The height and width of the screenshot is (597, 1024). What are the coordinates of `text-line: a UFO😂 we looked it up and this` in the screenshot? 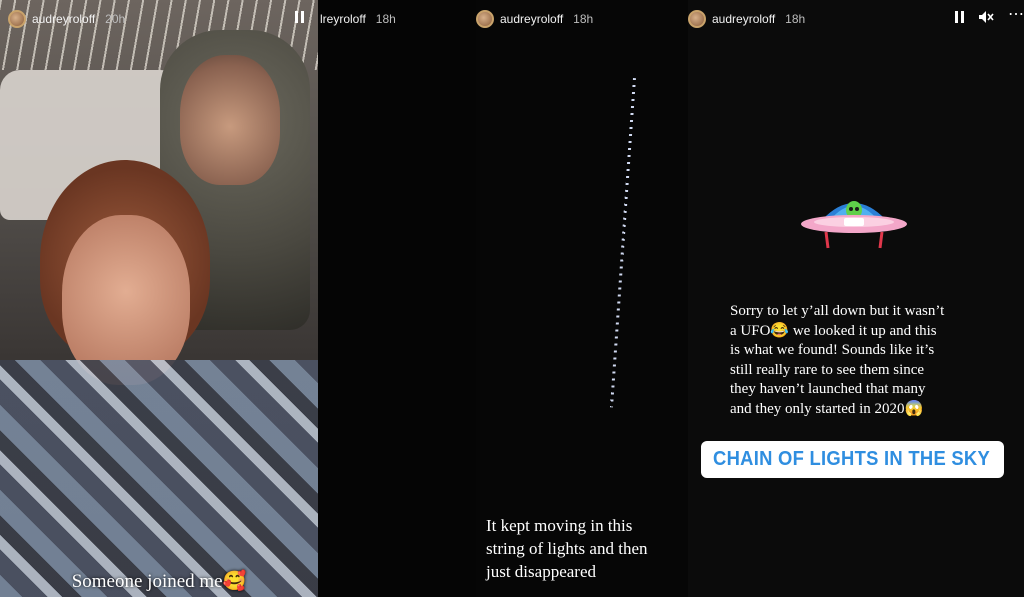 It's located at (833, 330).